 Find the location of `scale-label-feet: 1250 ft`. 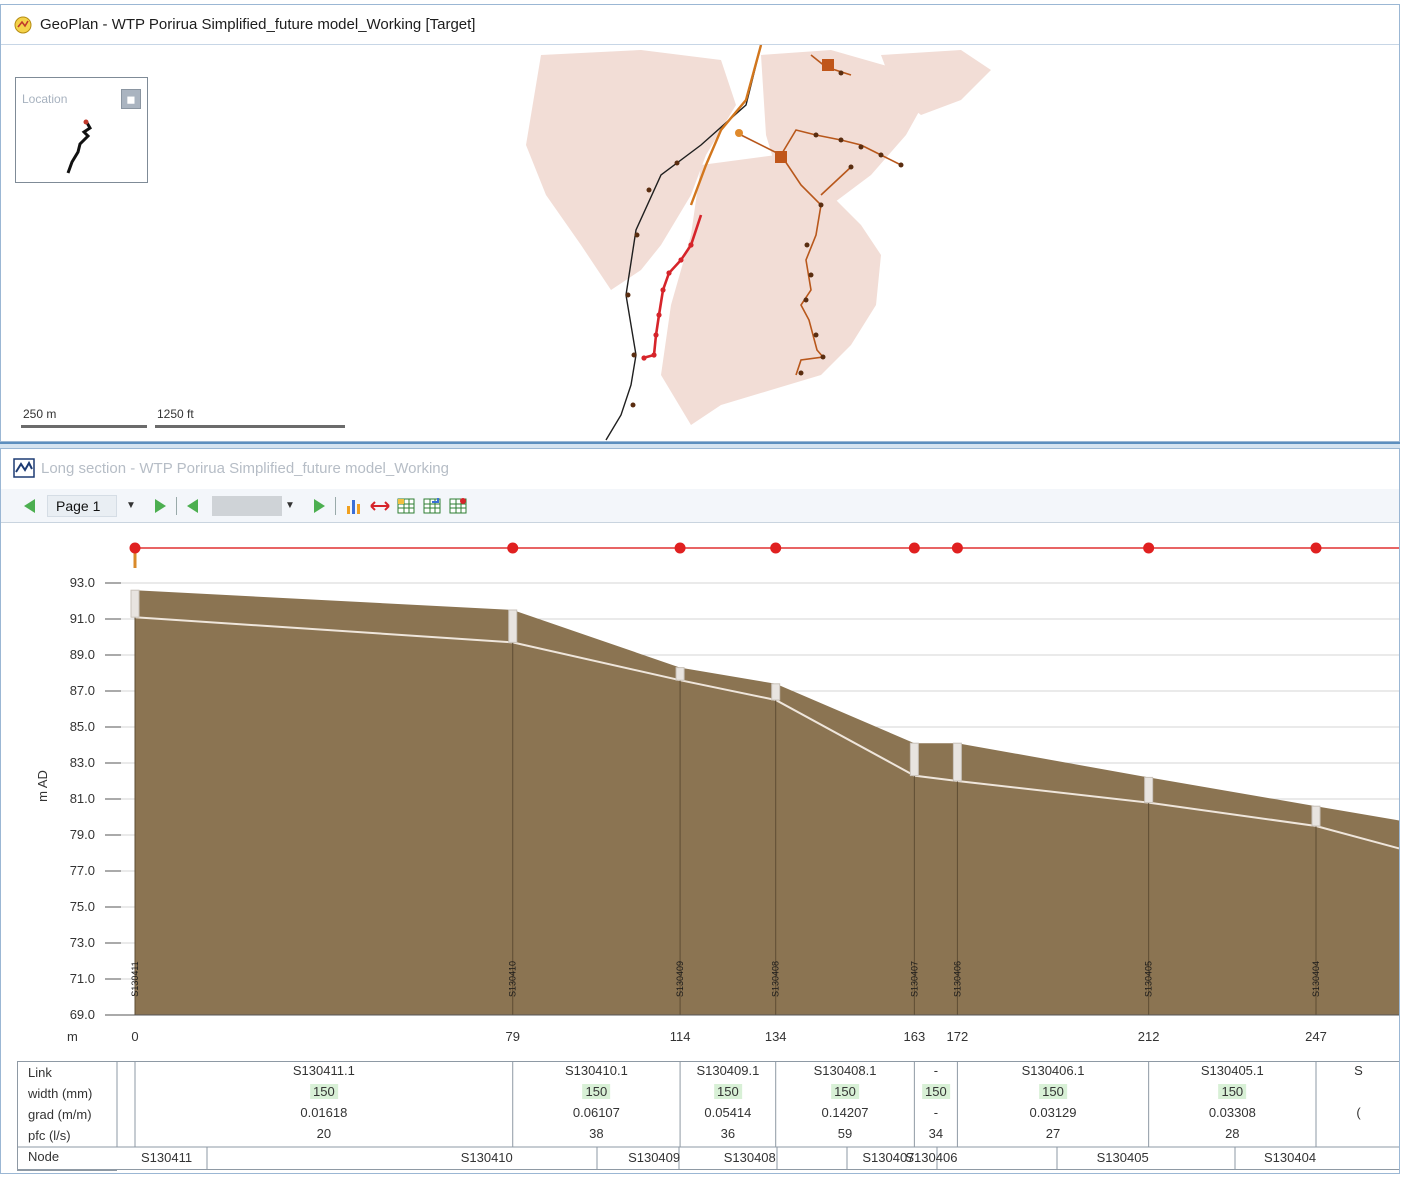

scale-label-feet: 1250 ft is located at coordinates (175, 414).